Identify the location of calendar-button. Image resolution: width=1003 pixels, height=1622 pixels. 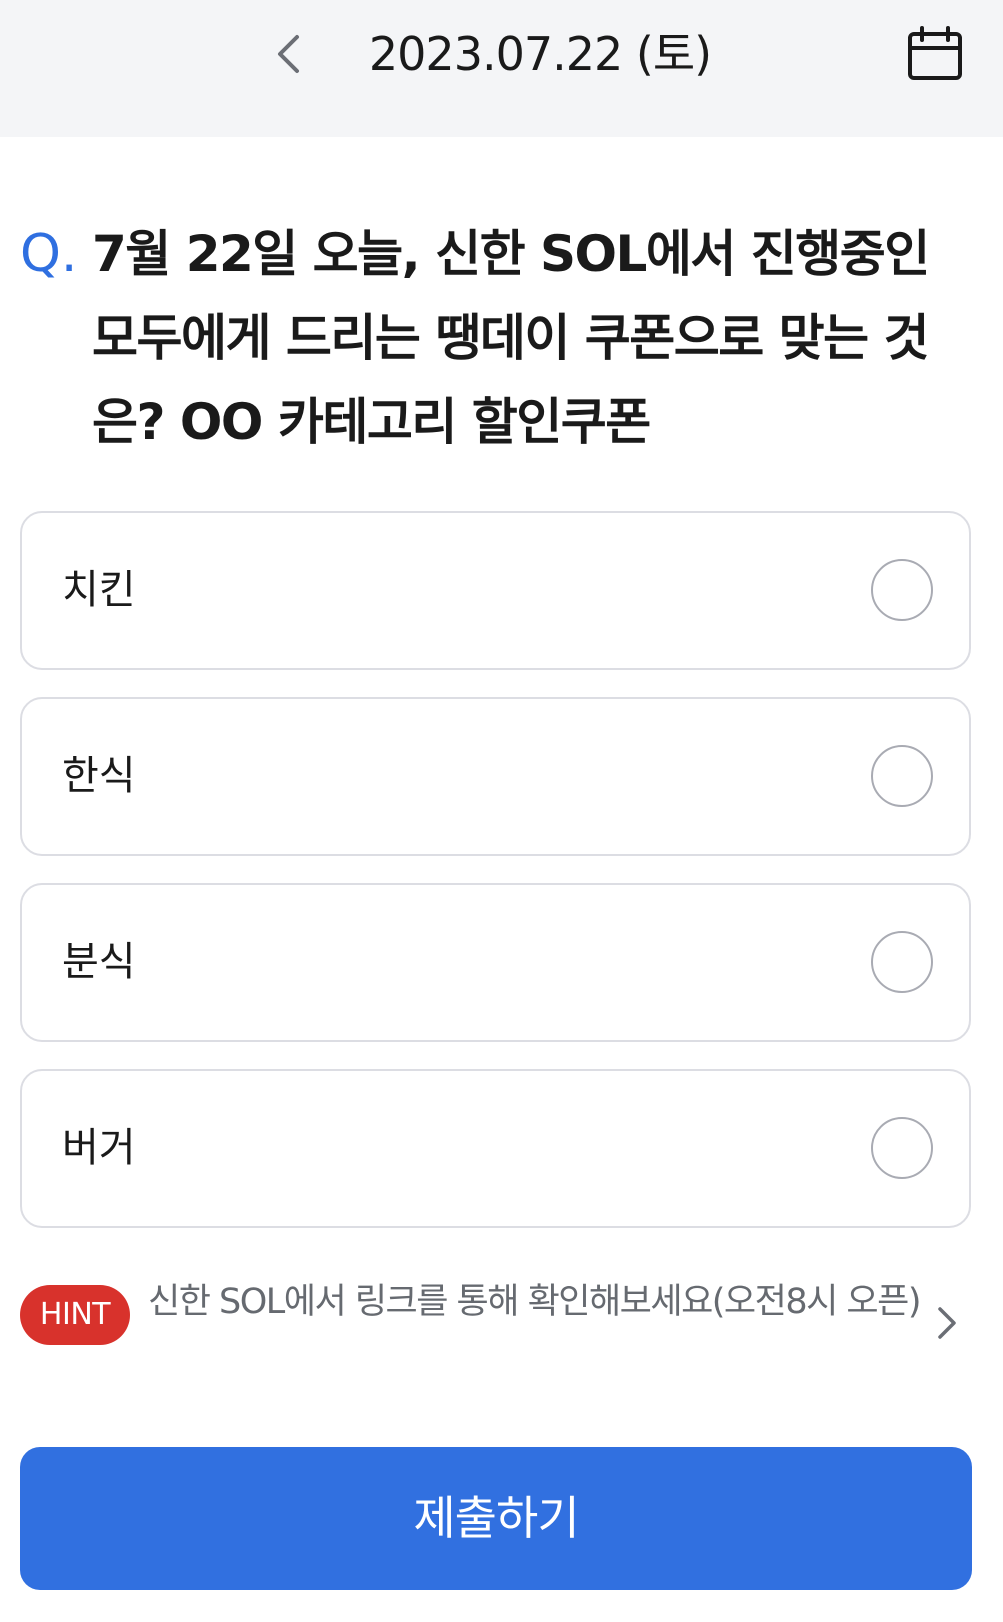
(937, 54).